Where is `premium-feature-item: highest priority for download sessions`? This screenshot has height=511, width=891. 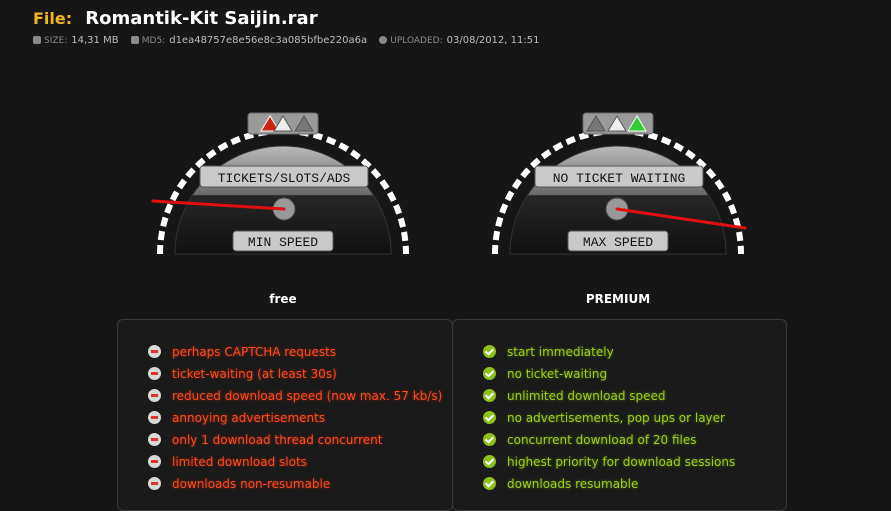 premium-feature-item: highest priority for download sessions is located at coordinates (609, 465).